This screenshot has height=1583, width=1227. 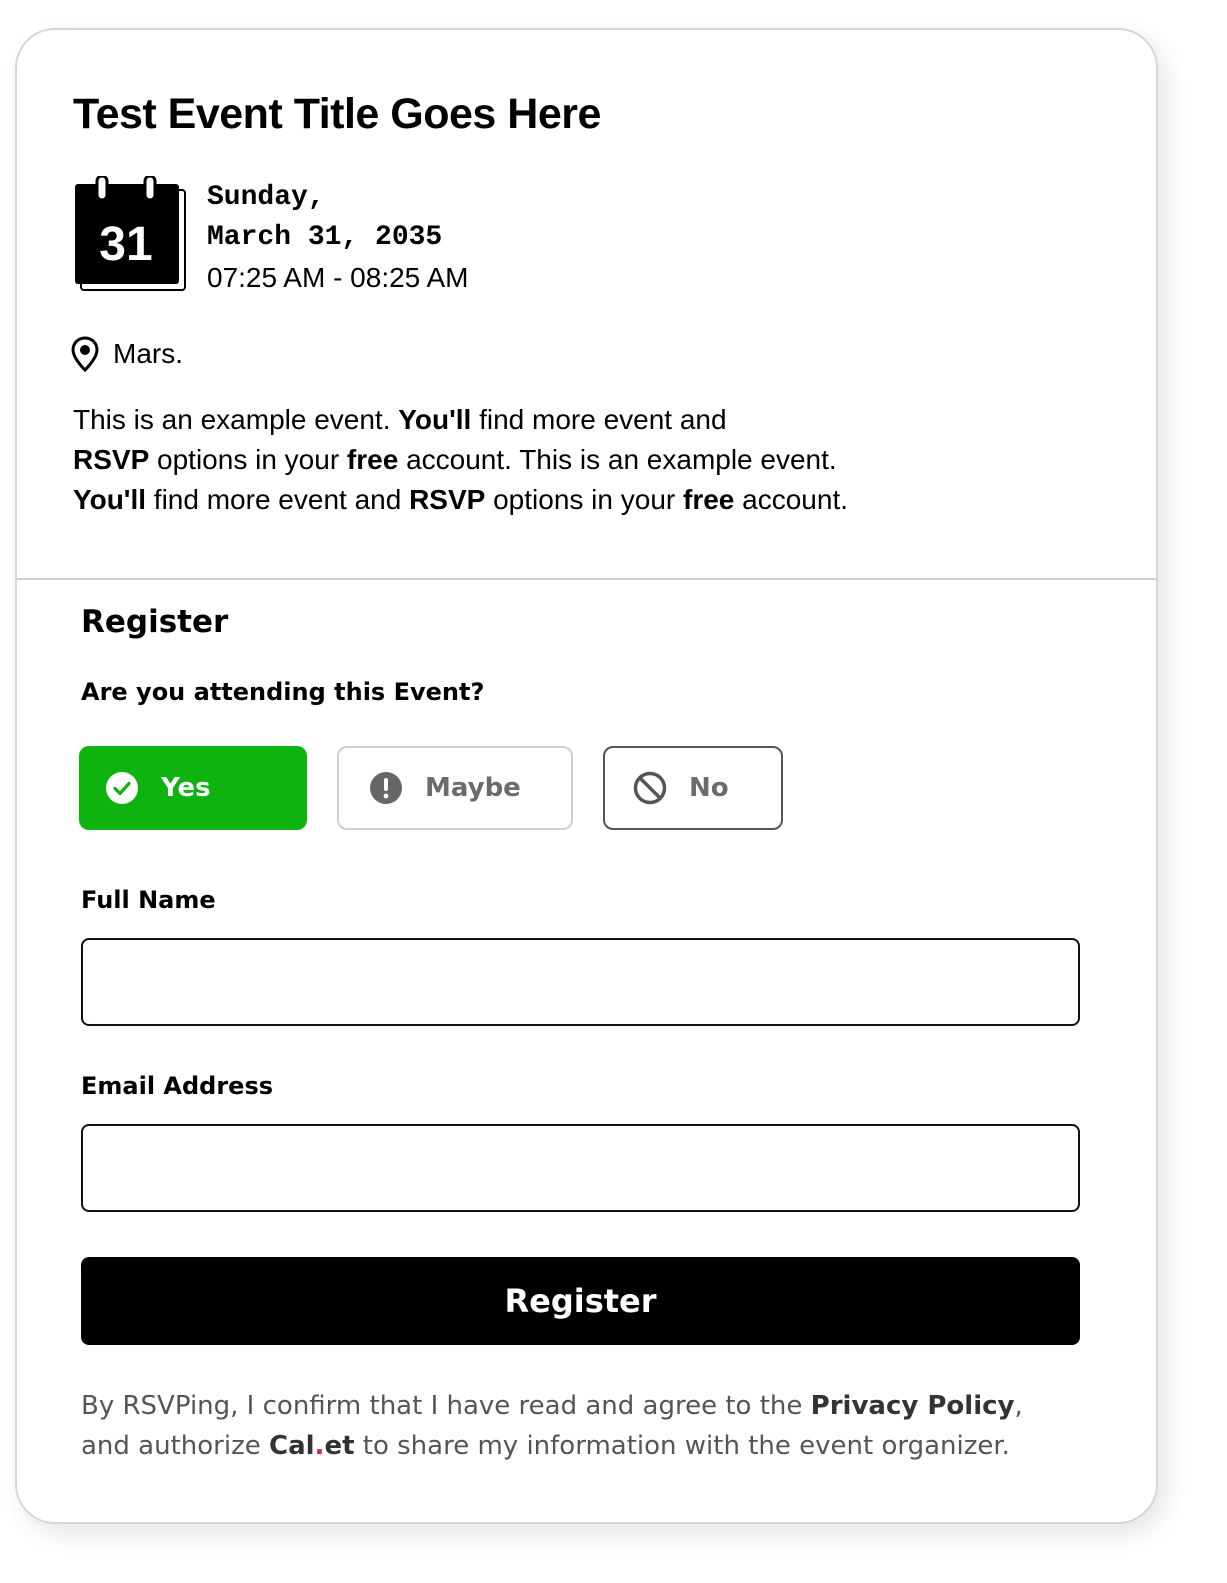 What do you see at coordinates (386, 788) in the screenshot?
I see `exclamation-circle-icon` at bounding box center [386, 788].